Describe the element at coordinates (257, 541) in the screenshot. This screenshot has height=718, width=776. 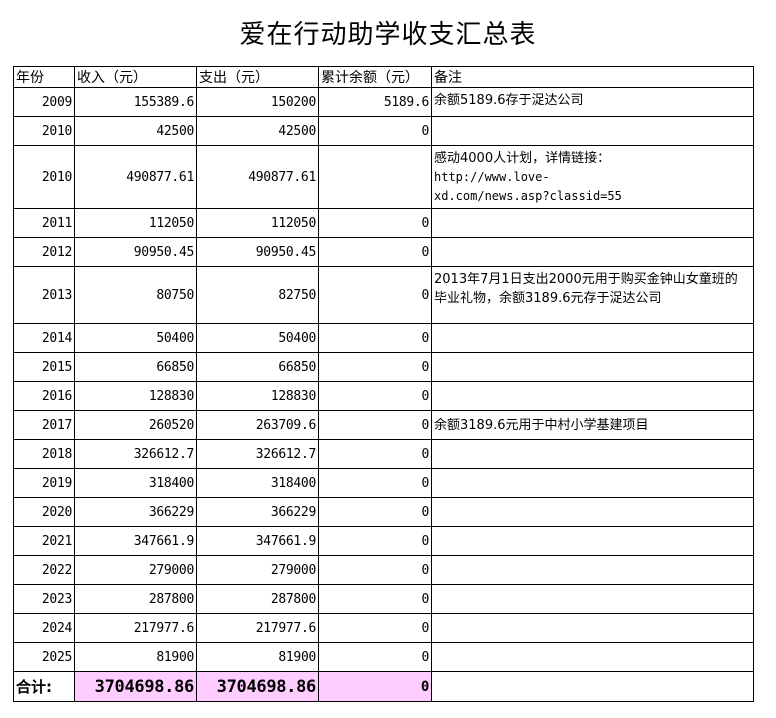
I see `cell-expense: 347661.9` at that location.